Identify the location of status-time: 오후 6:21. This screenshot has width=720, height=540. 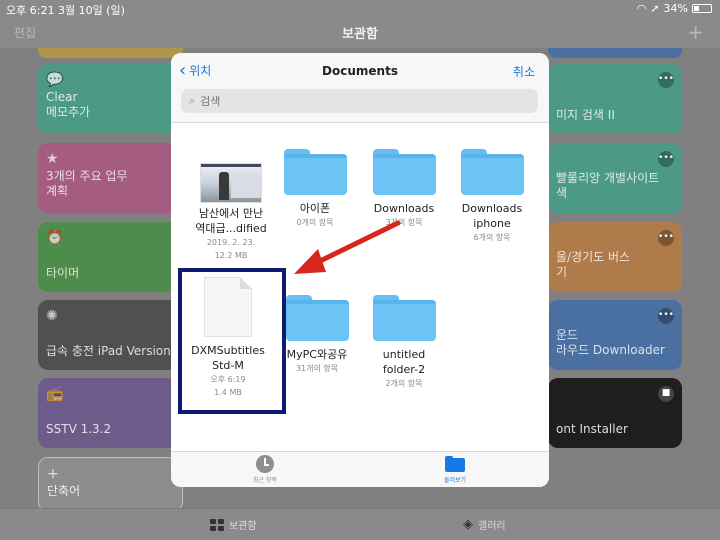
(30, 10).